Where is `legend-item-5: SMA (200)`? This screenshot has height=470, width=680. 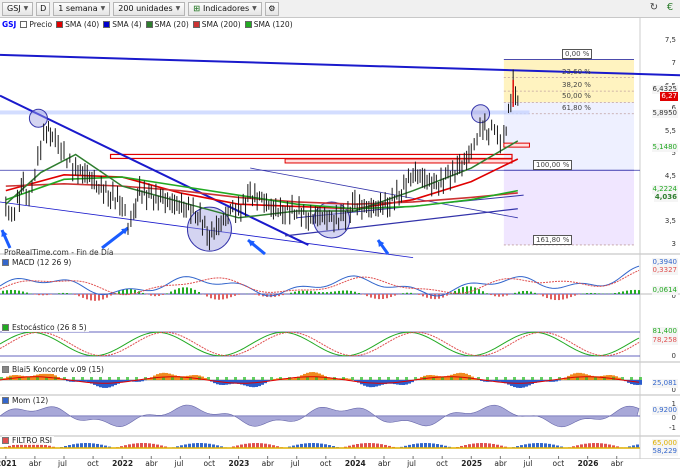
legend-item-5: SMA (200) is located at coordinates (216, 24).